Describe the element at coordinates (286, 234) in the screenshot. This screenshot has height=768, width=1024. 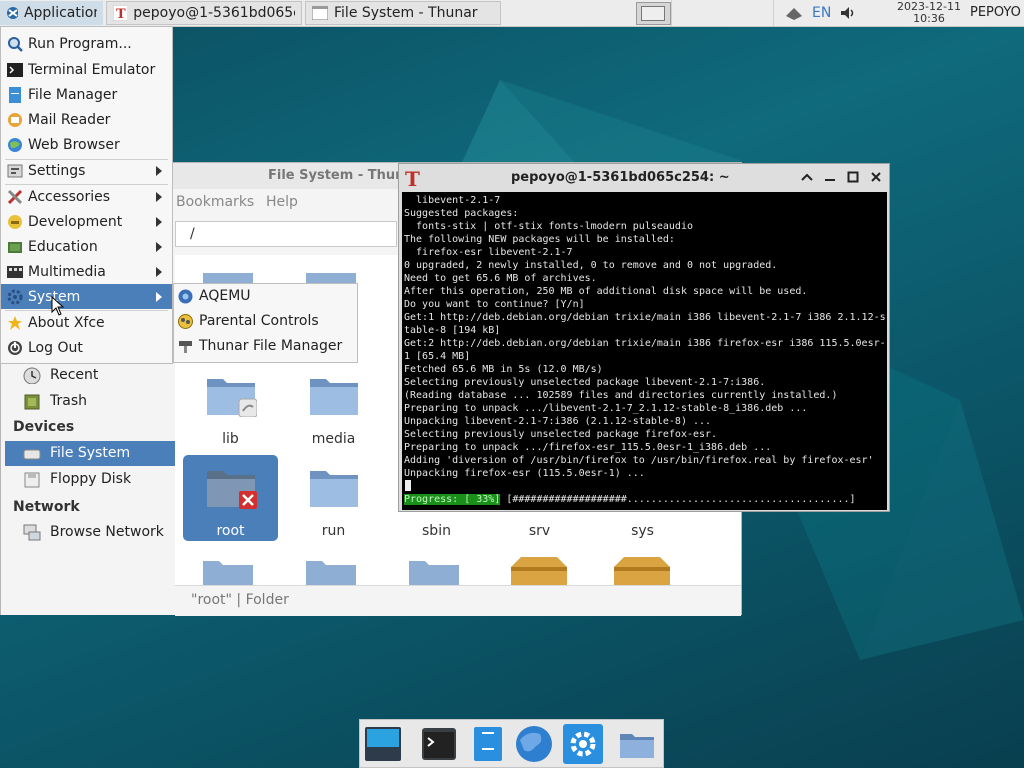
I see `location-bar: /` at that location.